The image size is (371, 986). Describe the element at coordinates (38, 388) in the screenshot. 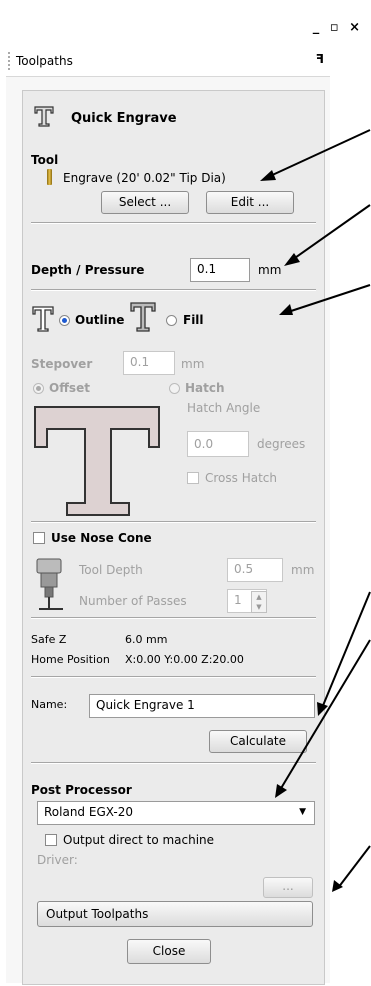

I see `offset-radio` at that location.